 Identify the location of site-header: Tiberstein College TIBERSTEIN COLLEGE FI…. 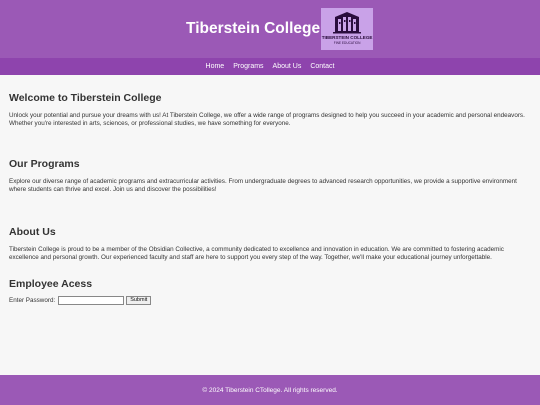
(270, 29).